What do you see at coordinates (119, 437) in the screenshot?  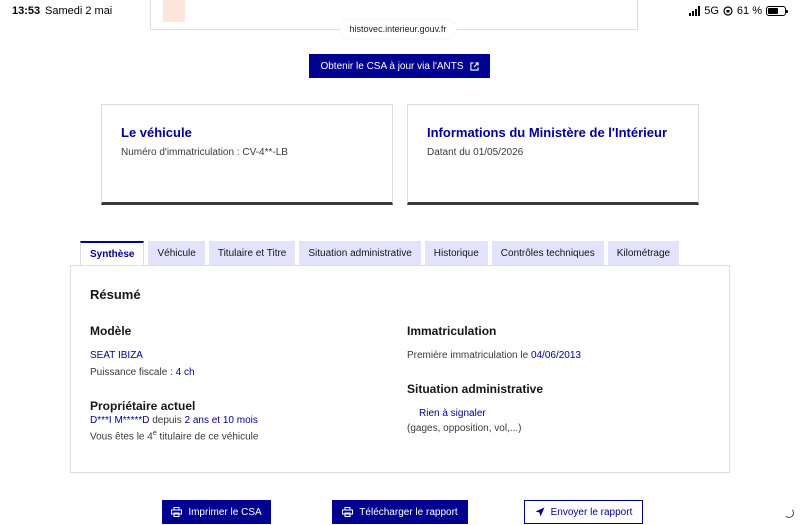 I see `owner-rank-prefix: Vous êtes le` at bounding box center [119, 437].